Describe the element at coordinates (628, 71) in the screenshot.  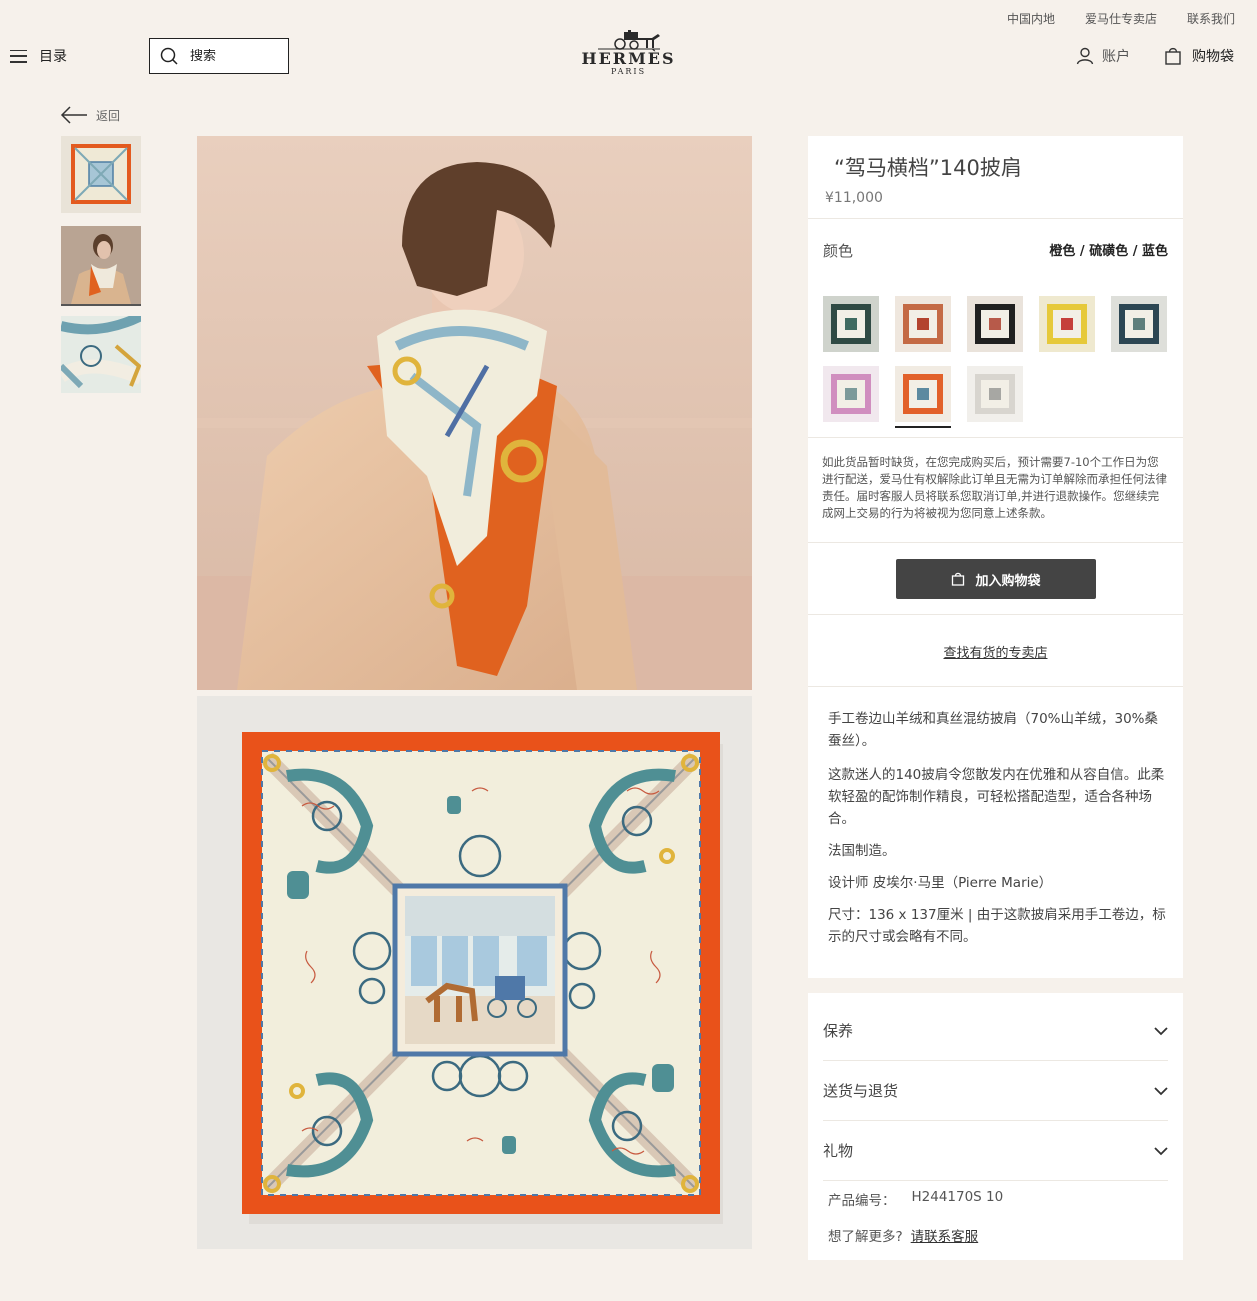
I see `logo-subtitle: PARIS` at that location.